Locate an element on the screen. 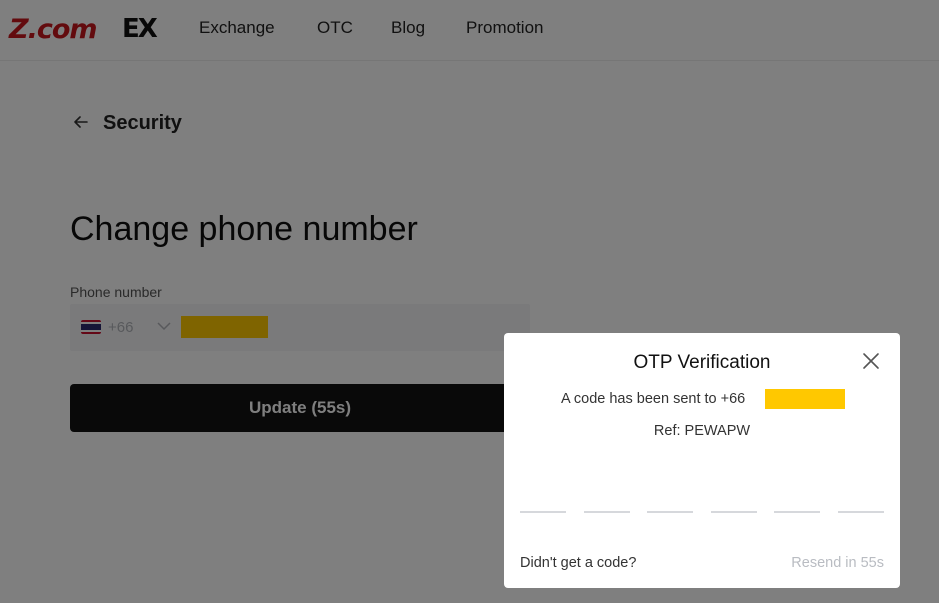 The height and width of the screenshot is (603, 939). code-sent-text: A code has been sent to +66 is located at coordinates (653, 399).